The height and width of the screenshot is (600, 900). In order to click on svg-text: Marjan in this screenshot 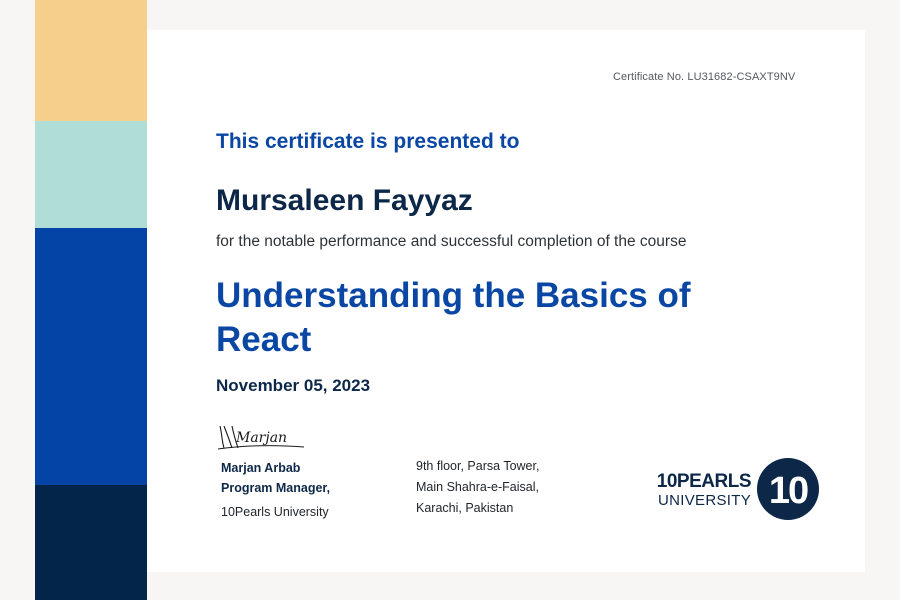, I will do `click(261, 438)`.